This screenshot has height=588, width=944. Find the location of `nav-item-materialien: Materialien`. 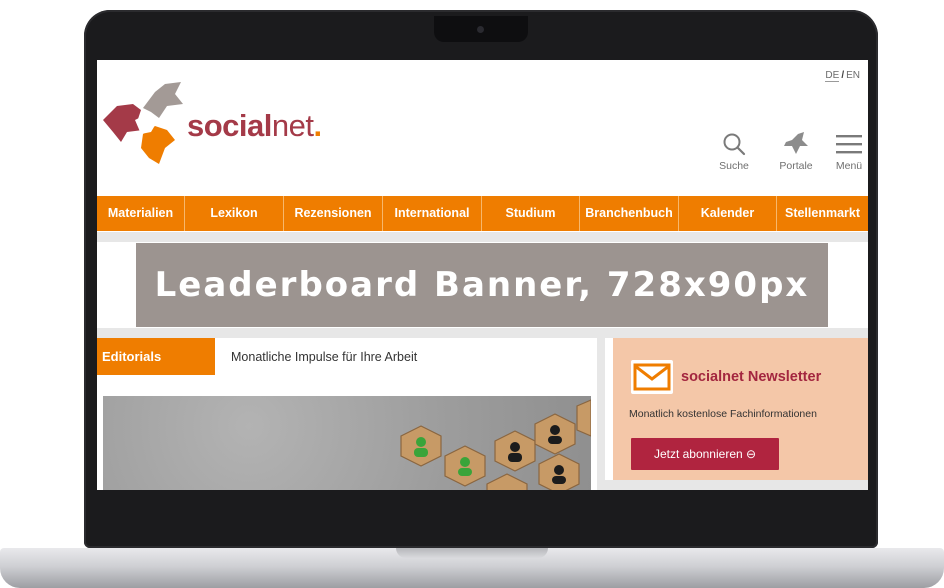

nav-item-materialien: Materialien is located at coordinates (141, 213).